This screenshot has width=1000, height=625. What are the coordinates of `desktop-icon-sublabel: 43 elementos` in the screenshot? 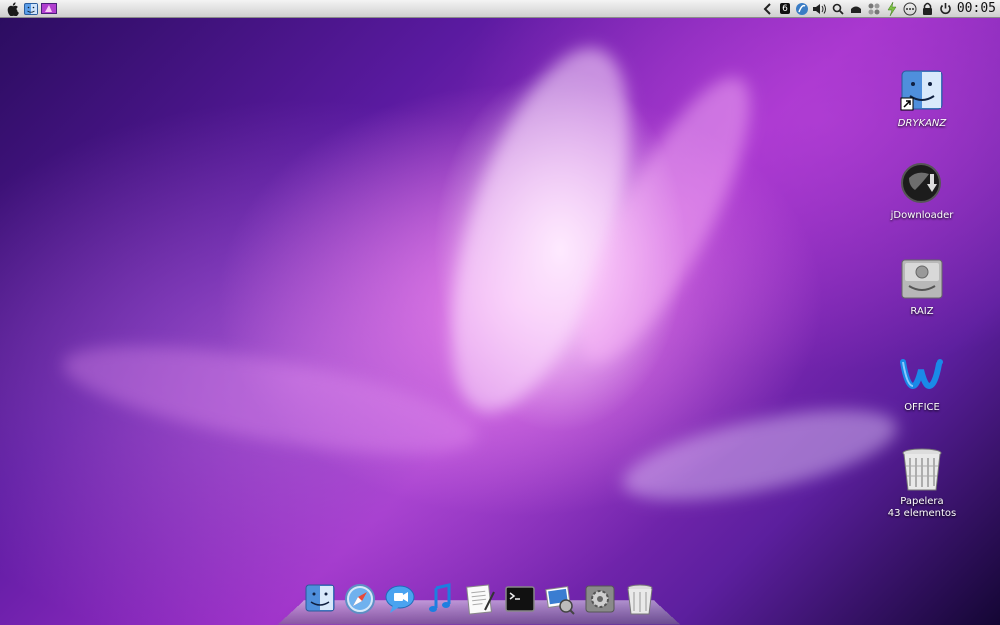 It's located at (922, 513).